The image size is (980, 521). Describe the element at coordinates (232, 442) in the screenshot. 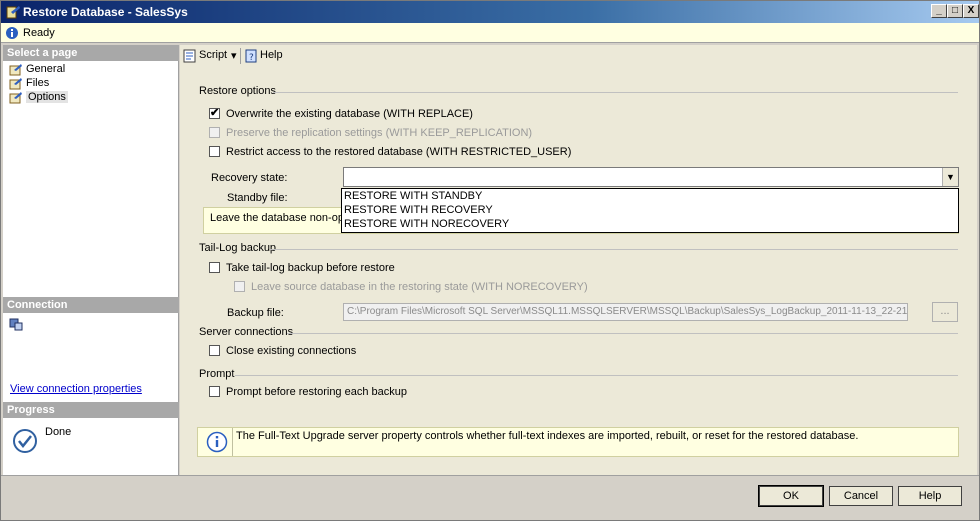

I see `info-separator` at that location.